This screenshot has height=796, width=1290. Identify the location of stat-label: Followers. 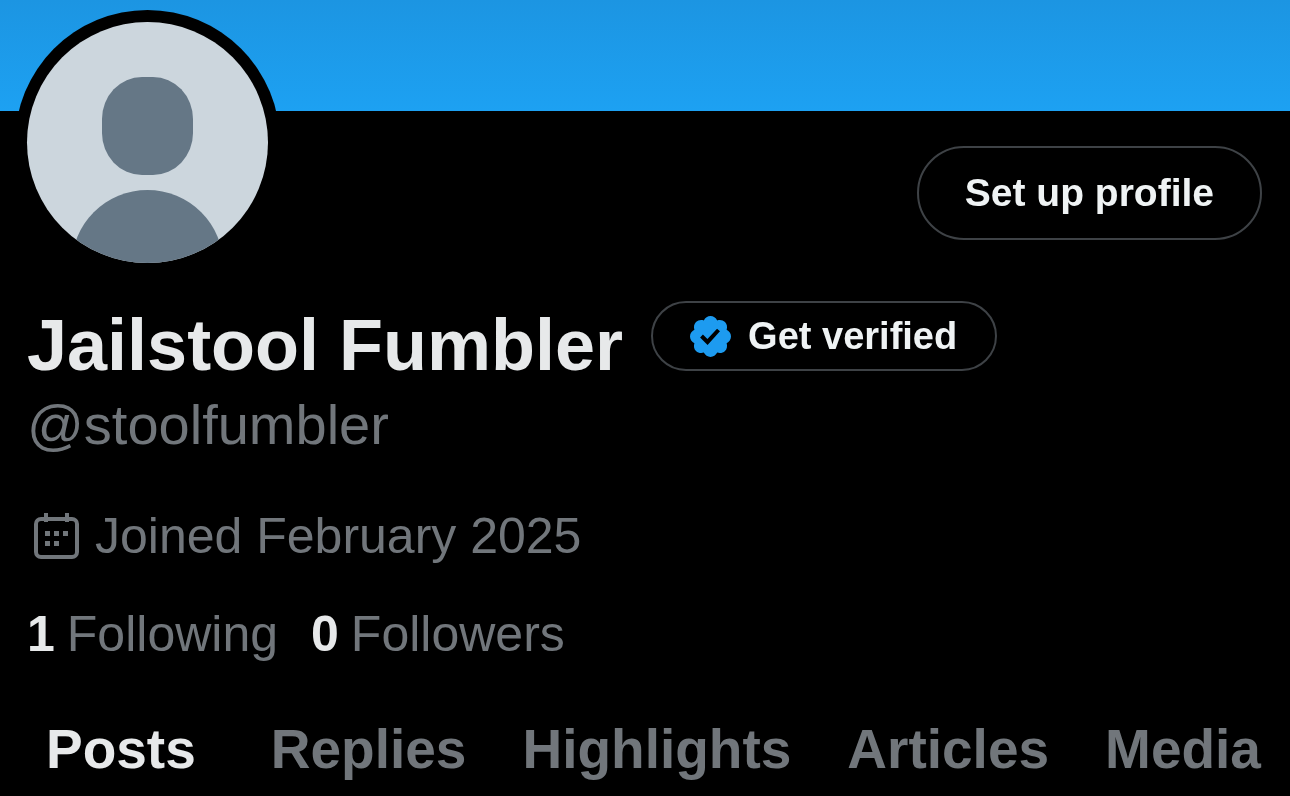
(457, 634).